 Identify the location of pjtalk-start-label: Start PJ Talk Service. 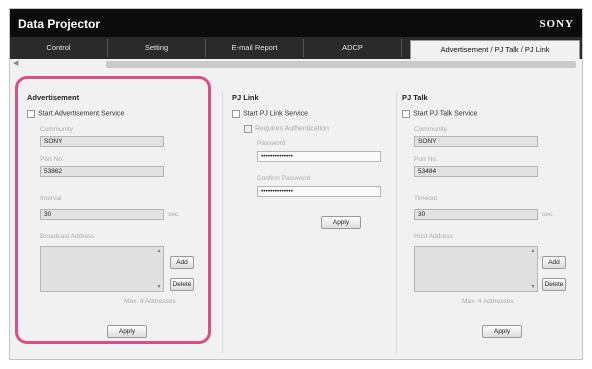
(445, 114).